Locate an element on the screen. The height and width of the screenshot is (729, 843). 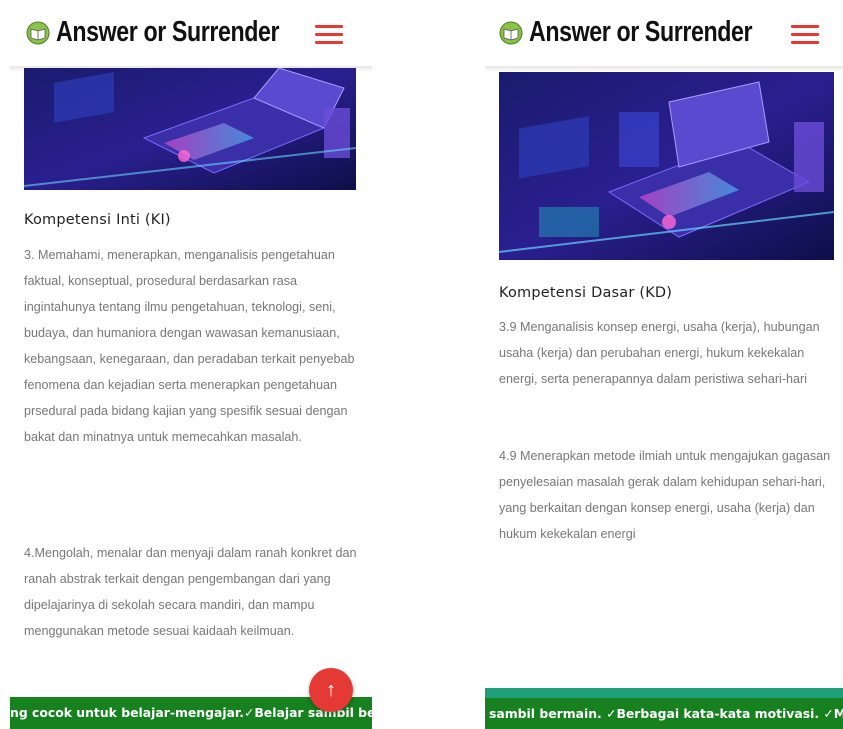
arrow-up-icon: ↑ is located at coordinates (331, 689).